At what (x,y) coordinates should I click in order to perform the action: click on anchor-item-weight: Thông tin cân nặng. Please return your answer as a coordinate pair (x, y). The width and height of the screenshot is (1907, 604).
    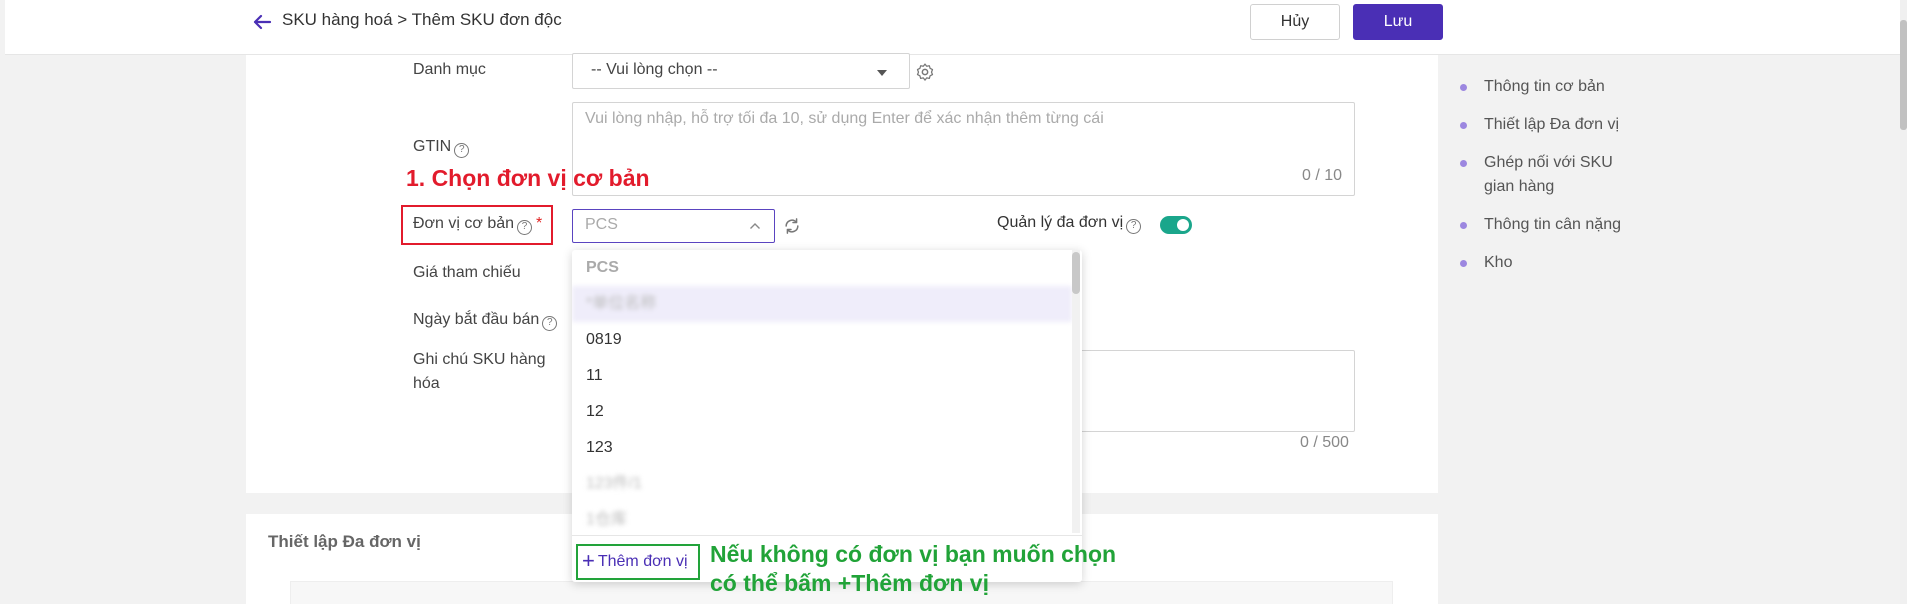
    Looking at the image, I should click on (1560, 225).